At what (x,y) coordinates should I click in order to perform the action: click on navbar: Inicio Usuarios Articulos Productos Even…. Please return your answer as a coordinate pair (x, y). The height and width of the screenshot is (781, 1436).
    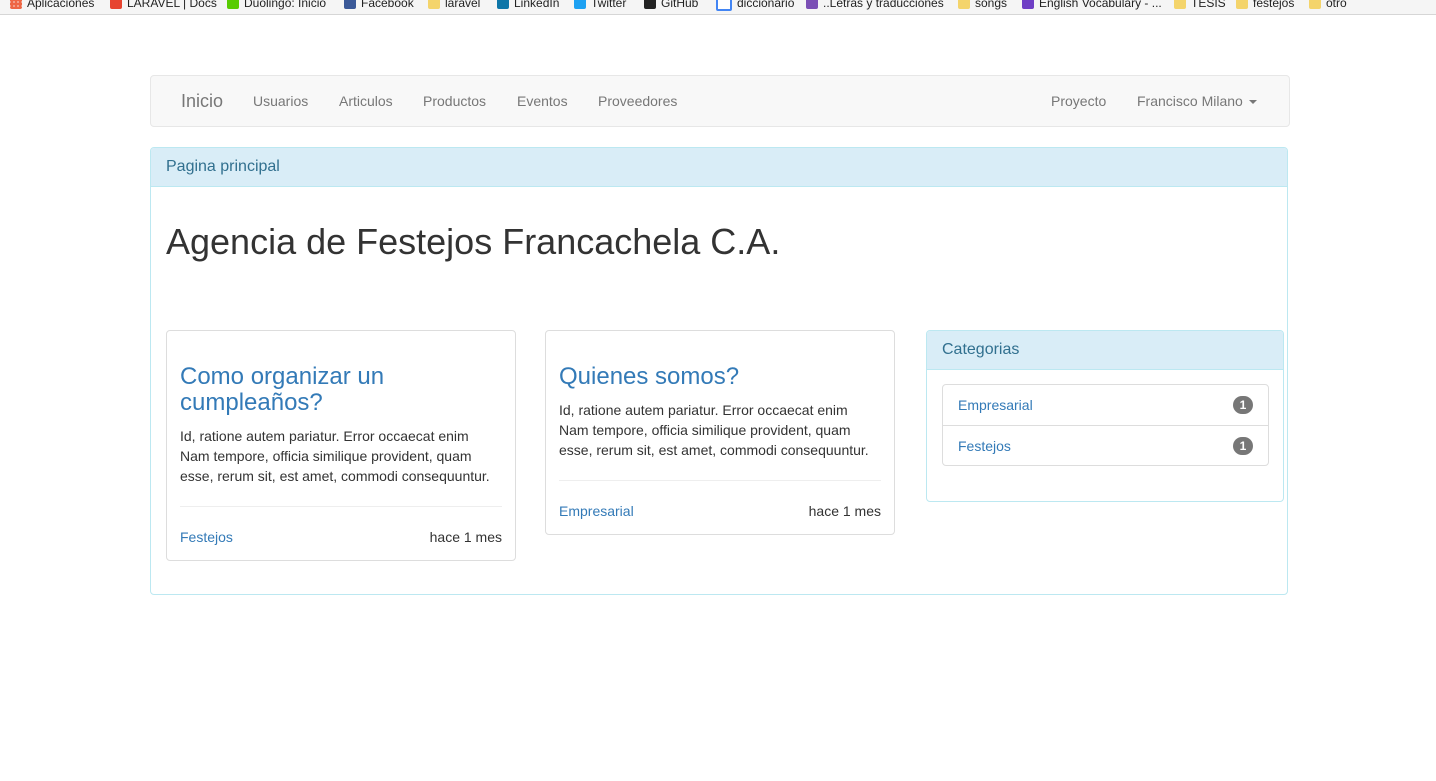
    Looking at the image, I should click on (720, 101).